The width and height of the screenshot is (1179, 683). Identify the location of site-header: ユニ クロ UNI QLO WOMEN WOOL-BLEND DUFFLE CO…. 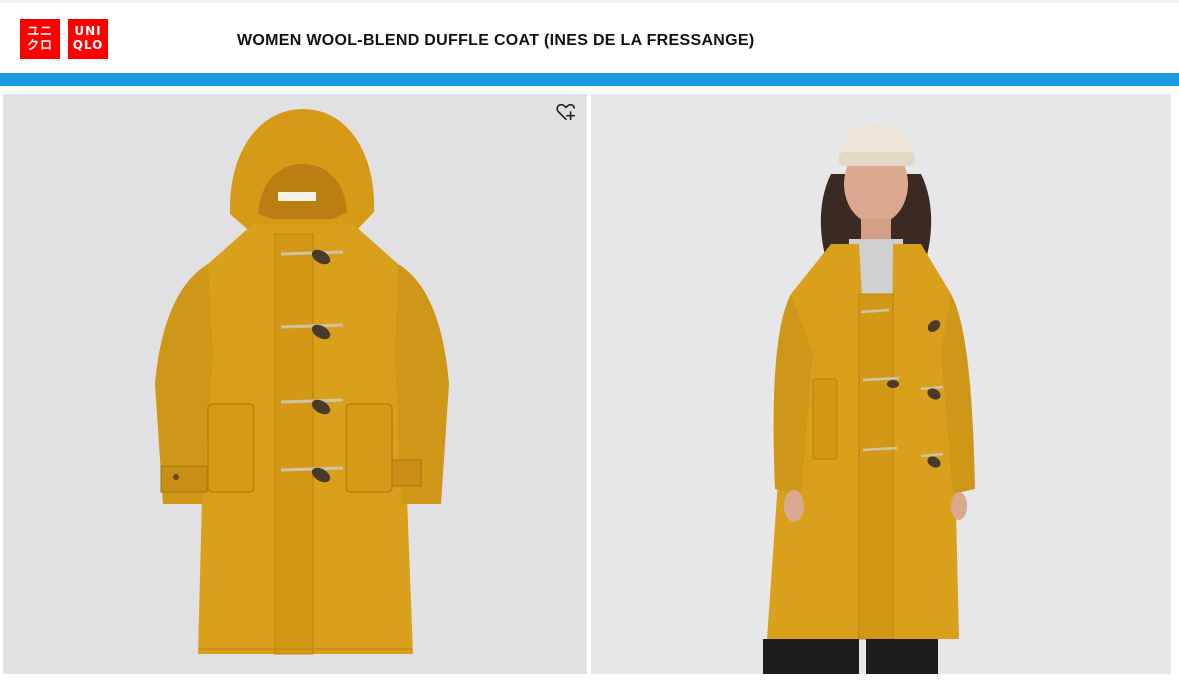
(589, 38).